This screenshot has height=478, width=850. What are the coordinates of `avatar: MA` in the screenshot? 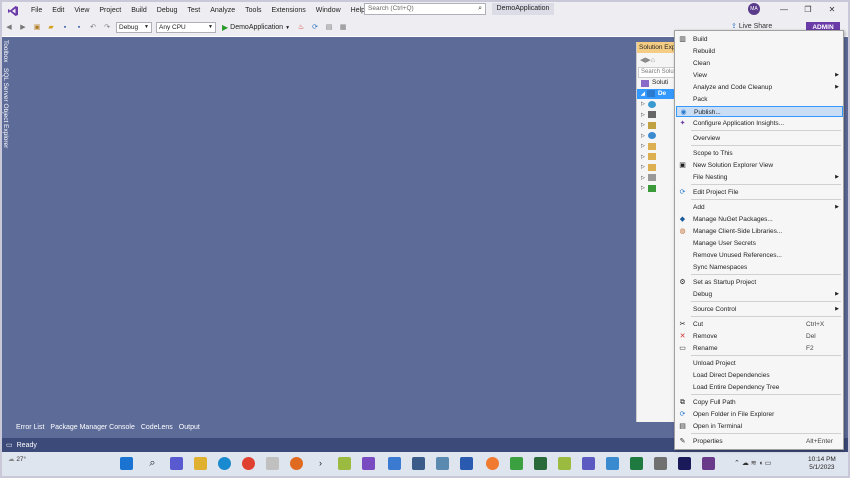 It's located at (754, 9).